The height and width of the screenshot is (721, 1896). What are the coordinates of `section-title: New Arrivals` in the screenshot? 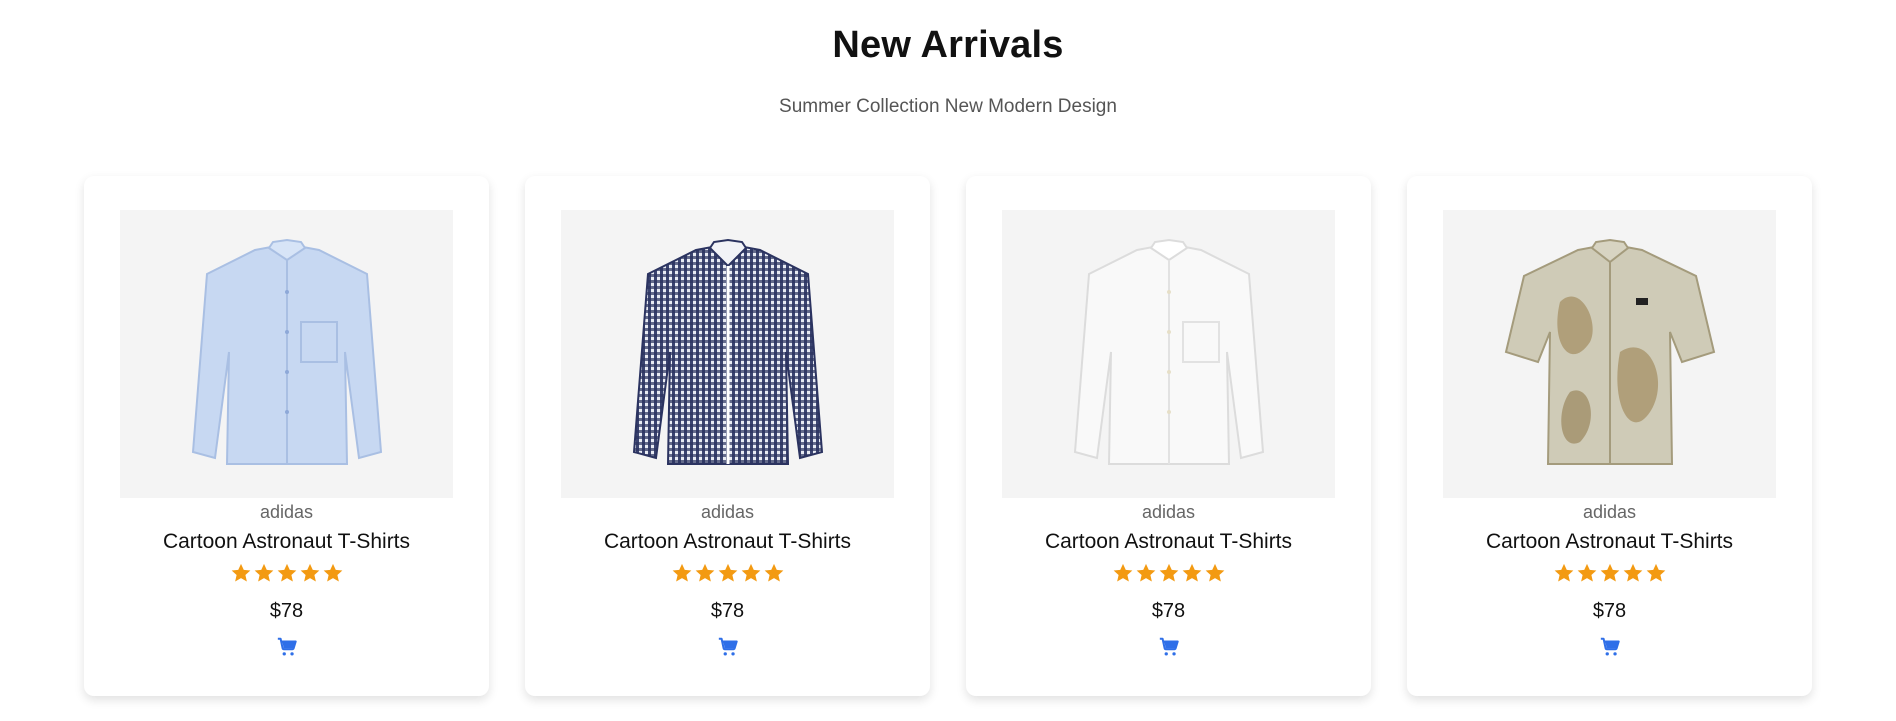 It's located at (948, 45).